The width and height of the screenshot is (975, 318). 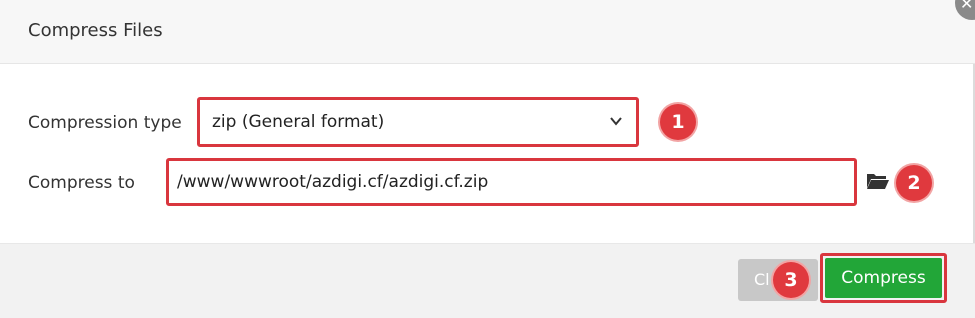 I want to click on compress-button: Compress, so click(x=883, y=278).